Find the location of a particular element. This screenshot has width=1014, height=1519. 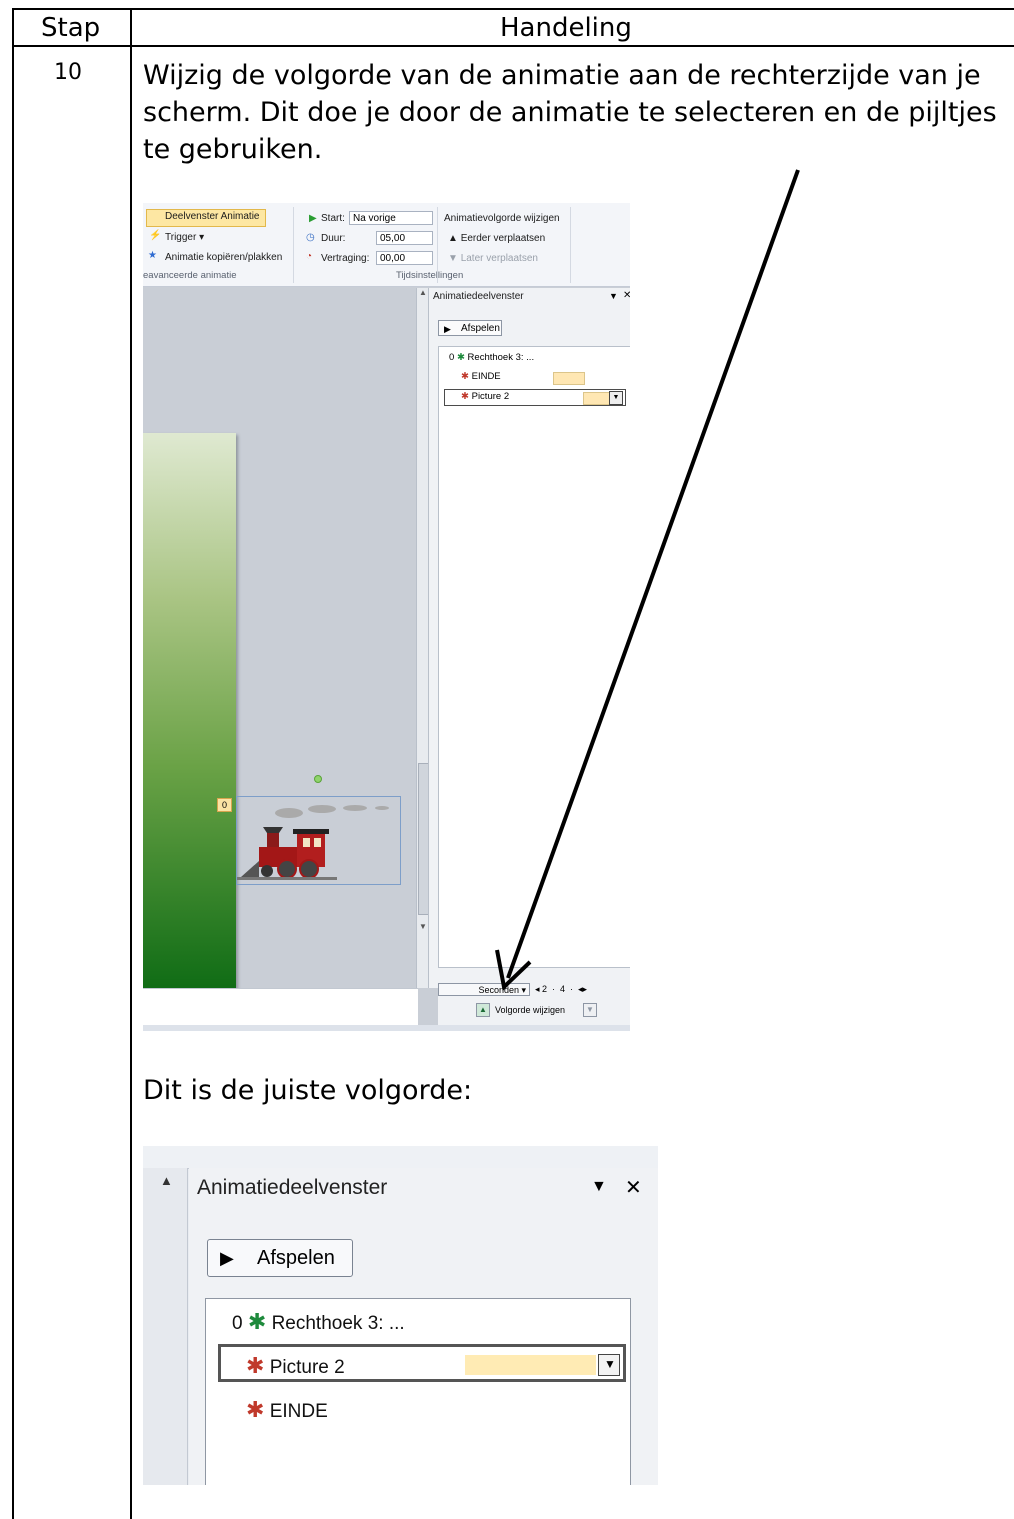

pane-title: Animatiedeelvenster is located at coordinates (292, 1187).